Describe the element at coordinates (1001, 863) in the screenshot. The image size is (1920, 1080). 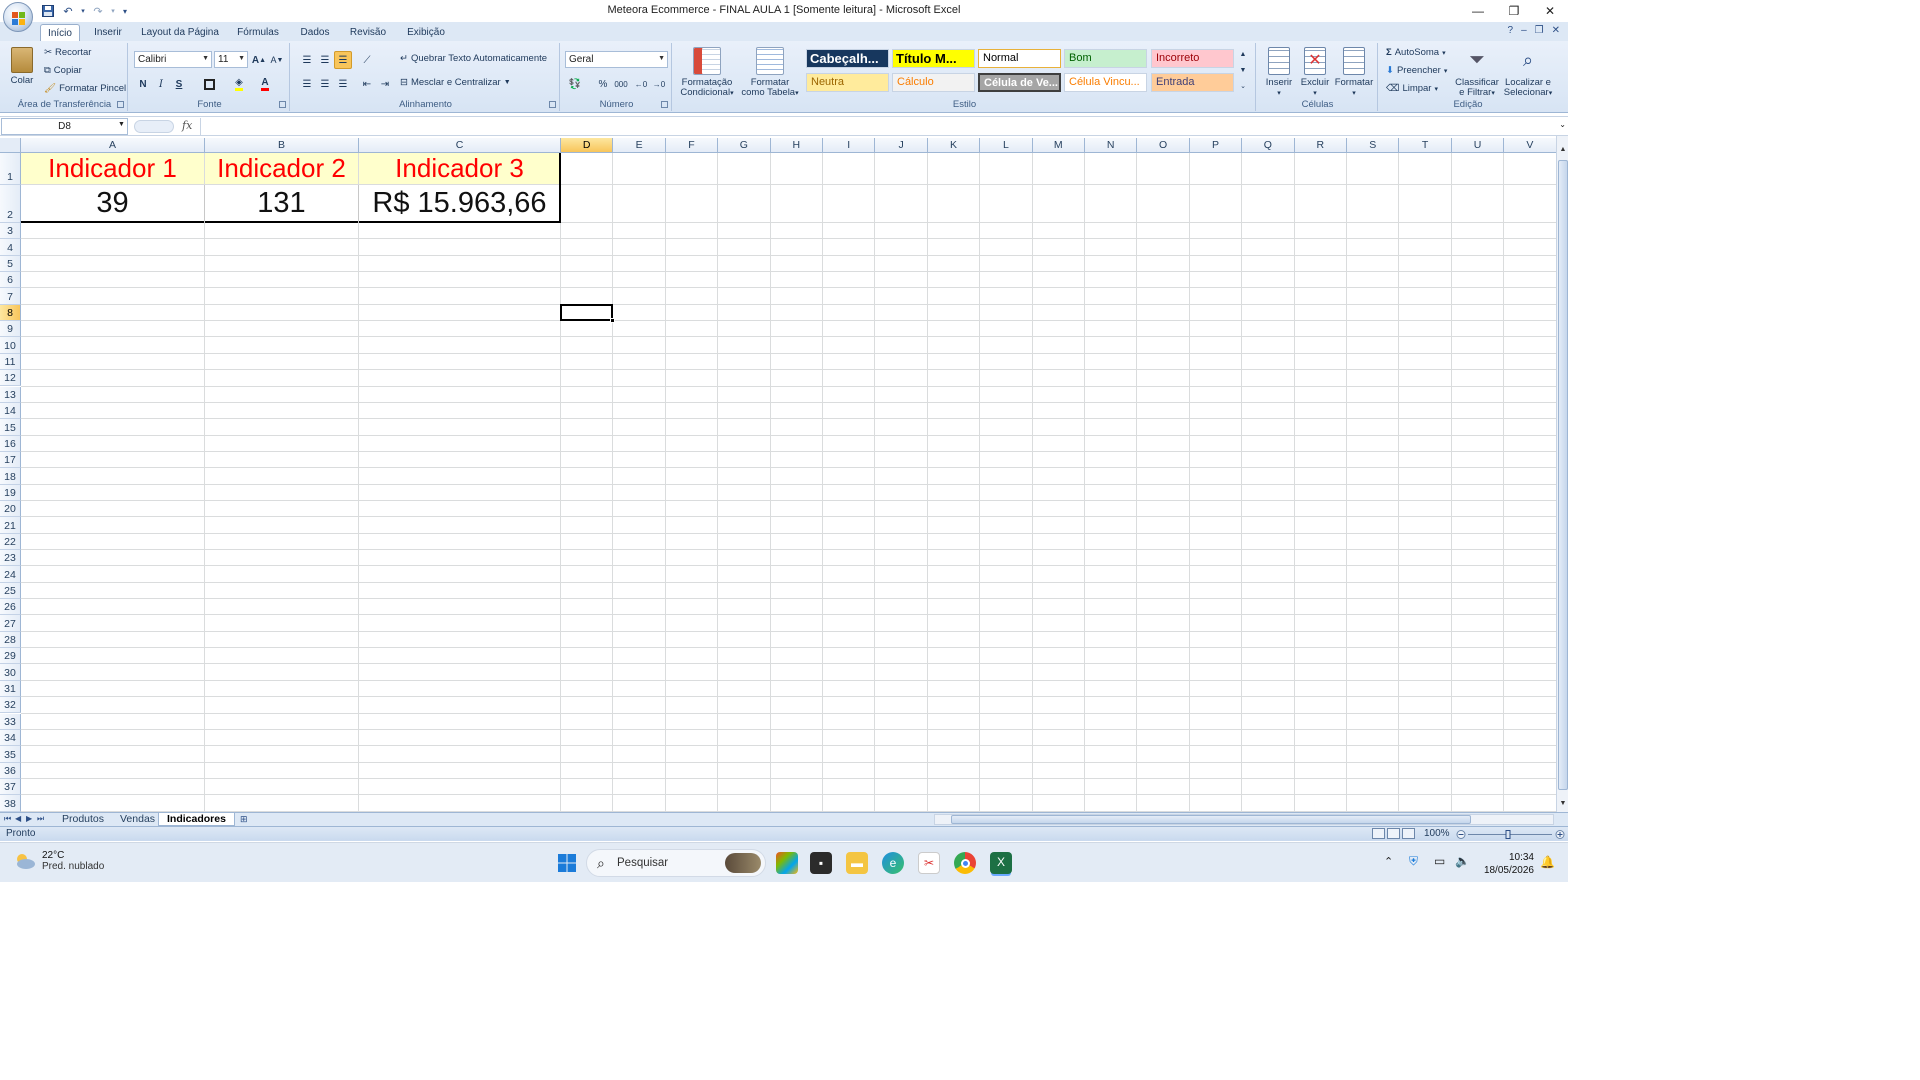
I see `excel-taskbar-icon: X` at that location.